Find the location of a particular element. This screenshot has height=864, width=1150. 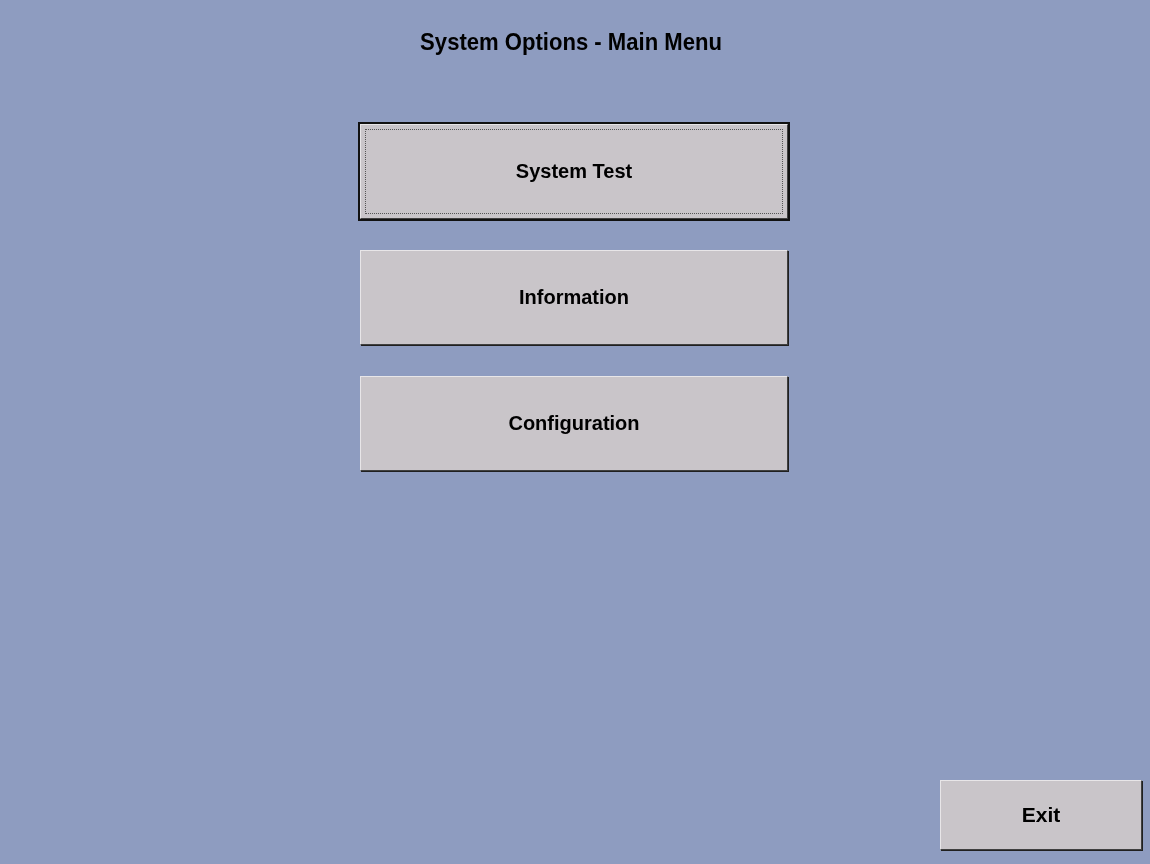

menu-button: Configuration is located at coordinates (574, 423).